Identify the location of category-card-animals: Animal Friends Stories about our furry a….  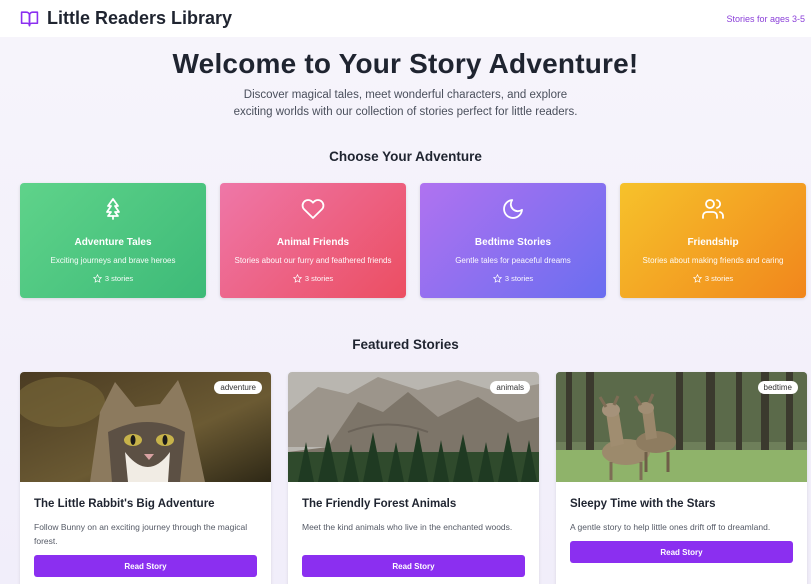
(313, 240).